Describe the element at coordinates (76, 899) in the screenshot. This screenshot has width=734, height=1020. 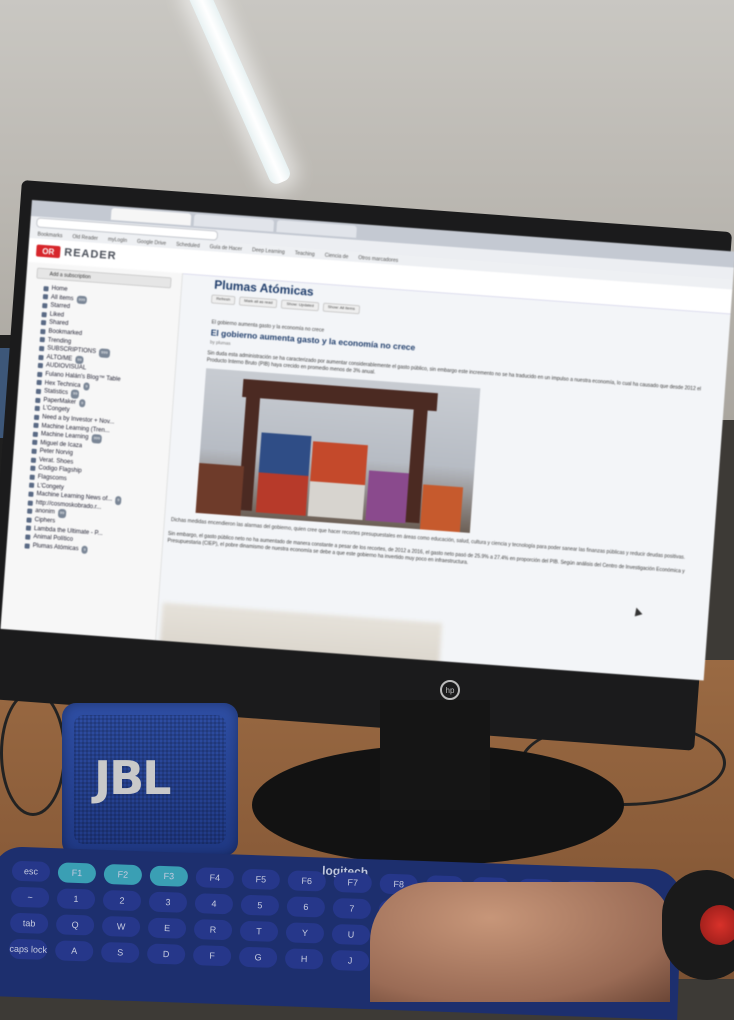
I see `keyboard-key: 1` at that location.